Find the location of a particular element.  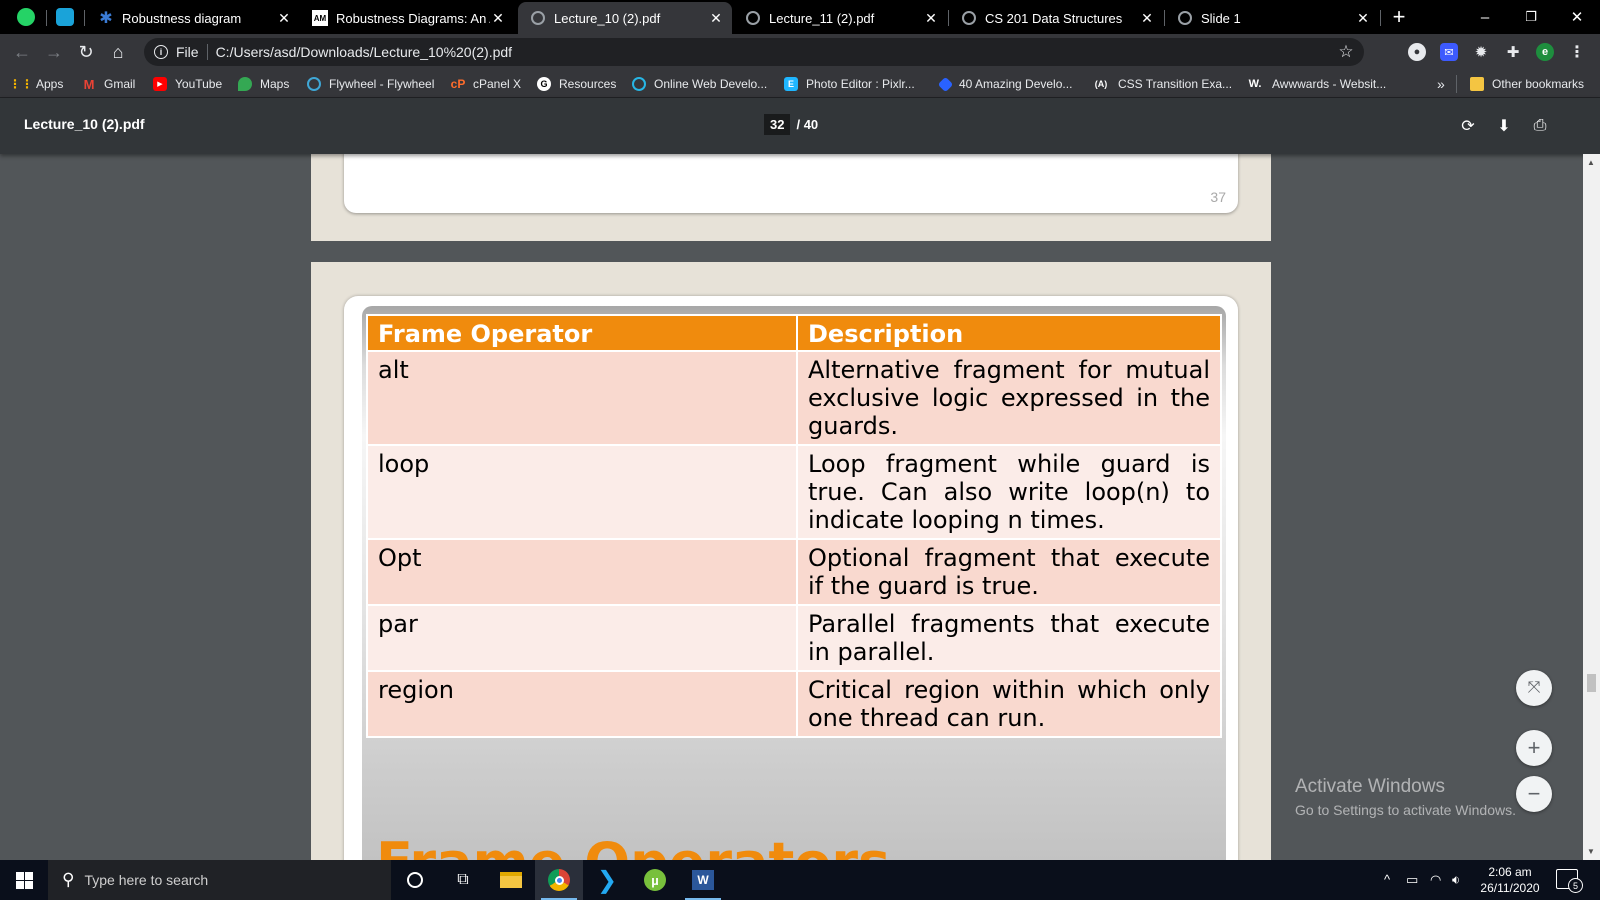

home-button: ⌂ is located at coordinates (118, 52).